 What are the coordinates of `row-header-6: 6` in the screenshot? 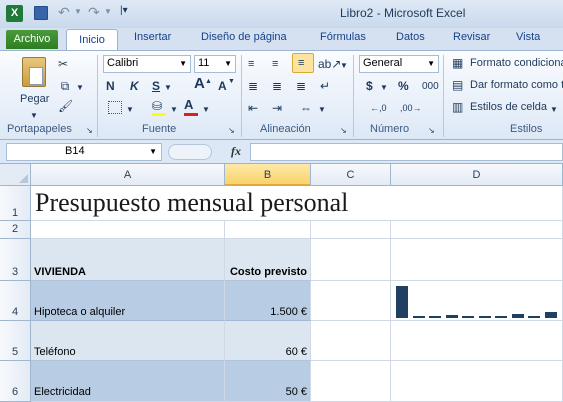 It's located at (15, 381).